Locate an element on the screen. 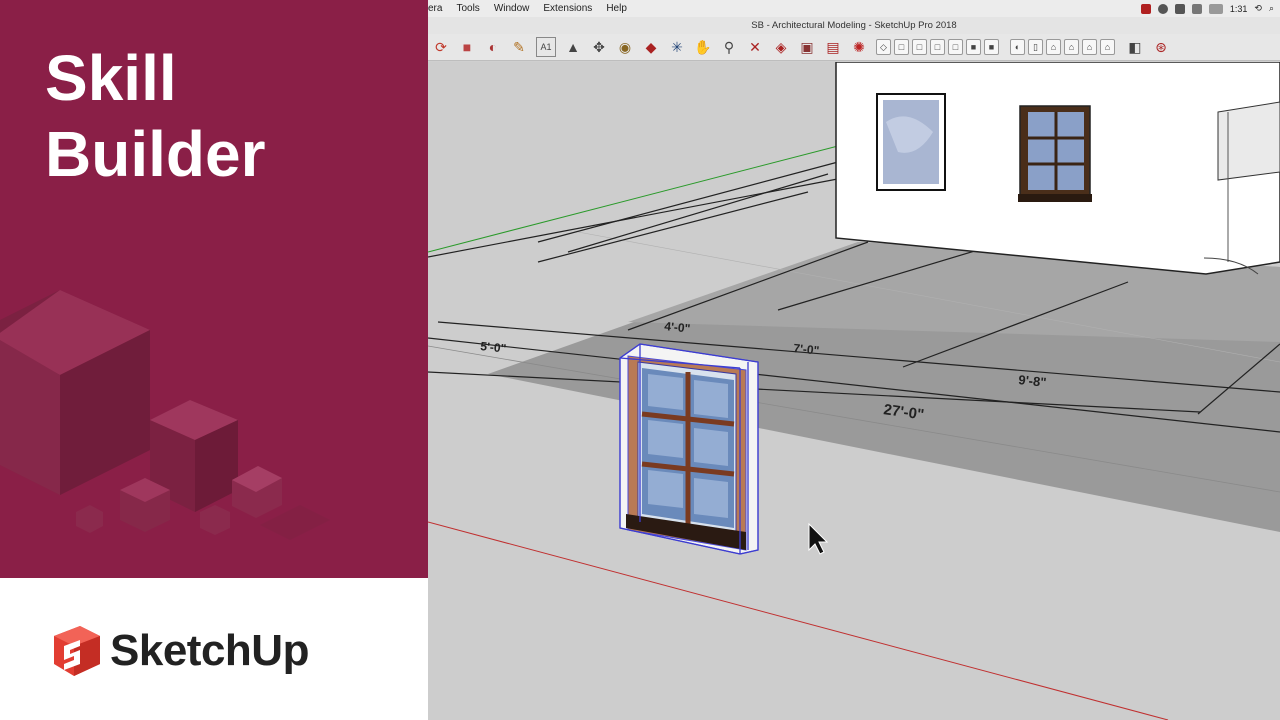 This screenshot has height=720, width=1280. shaded-style-icon: ⌂ is located at coordinates (1071, 47).